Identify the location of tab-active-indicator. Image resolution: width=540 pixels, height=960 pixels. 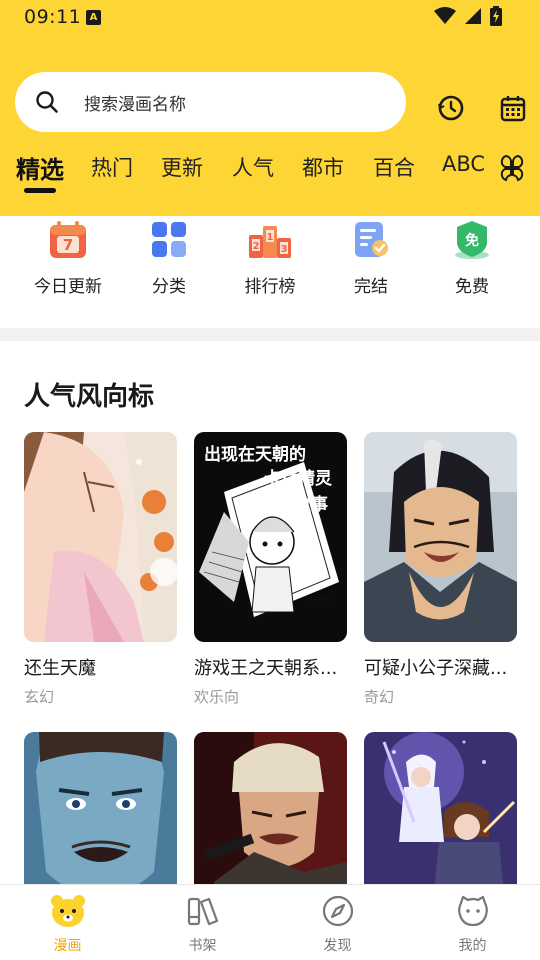
(40, 190).